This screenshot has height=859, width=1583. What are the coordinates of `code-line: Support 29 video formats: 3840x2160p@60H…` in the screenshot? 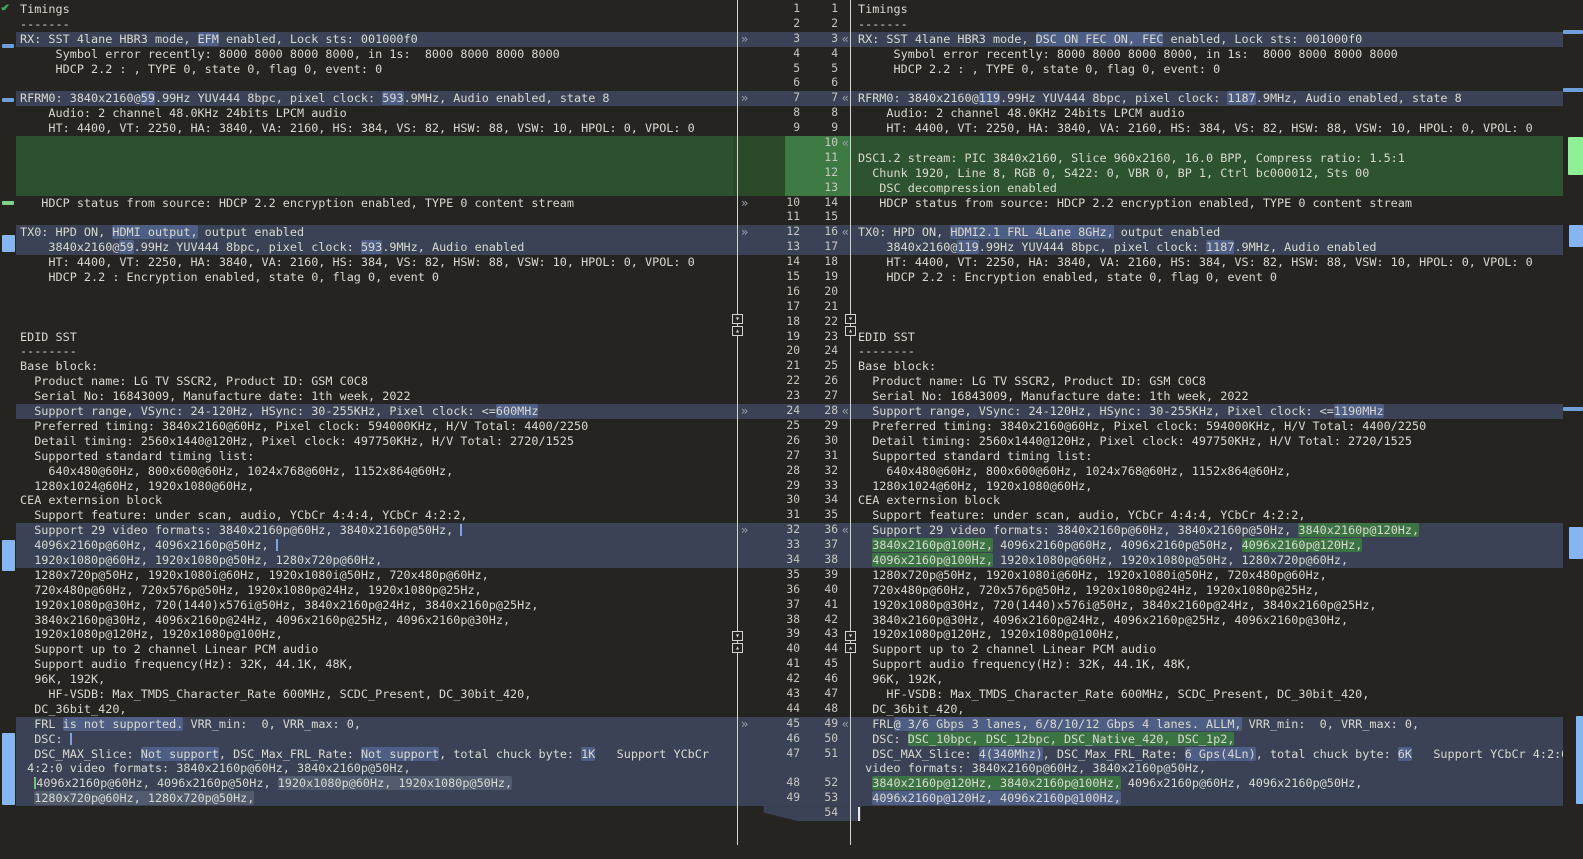 It's located at (374, 531).